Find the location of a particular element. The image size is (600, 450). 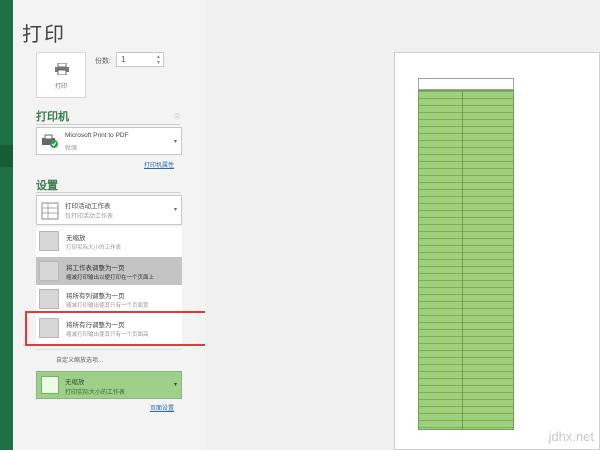

copies-label: 份数: is located at coordinates (103, 61).